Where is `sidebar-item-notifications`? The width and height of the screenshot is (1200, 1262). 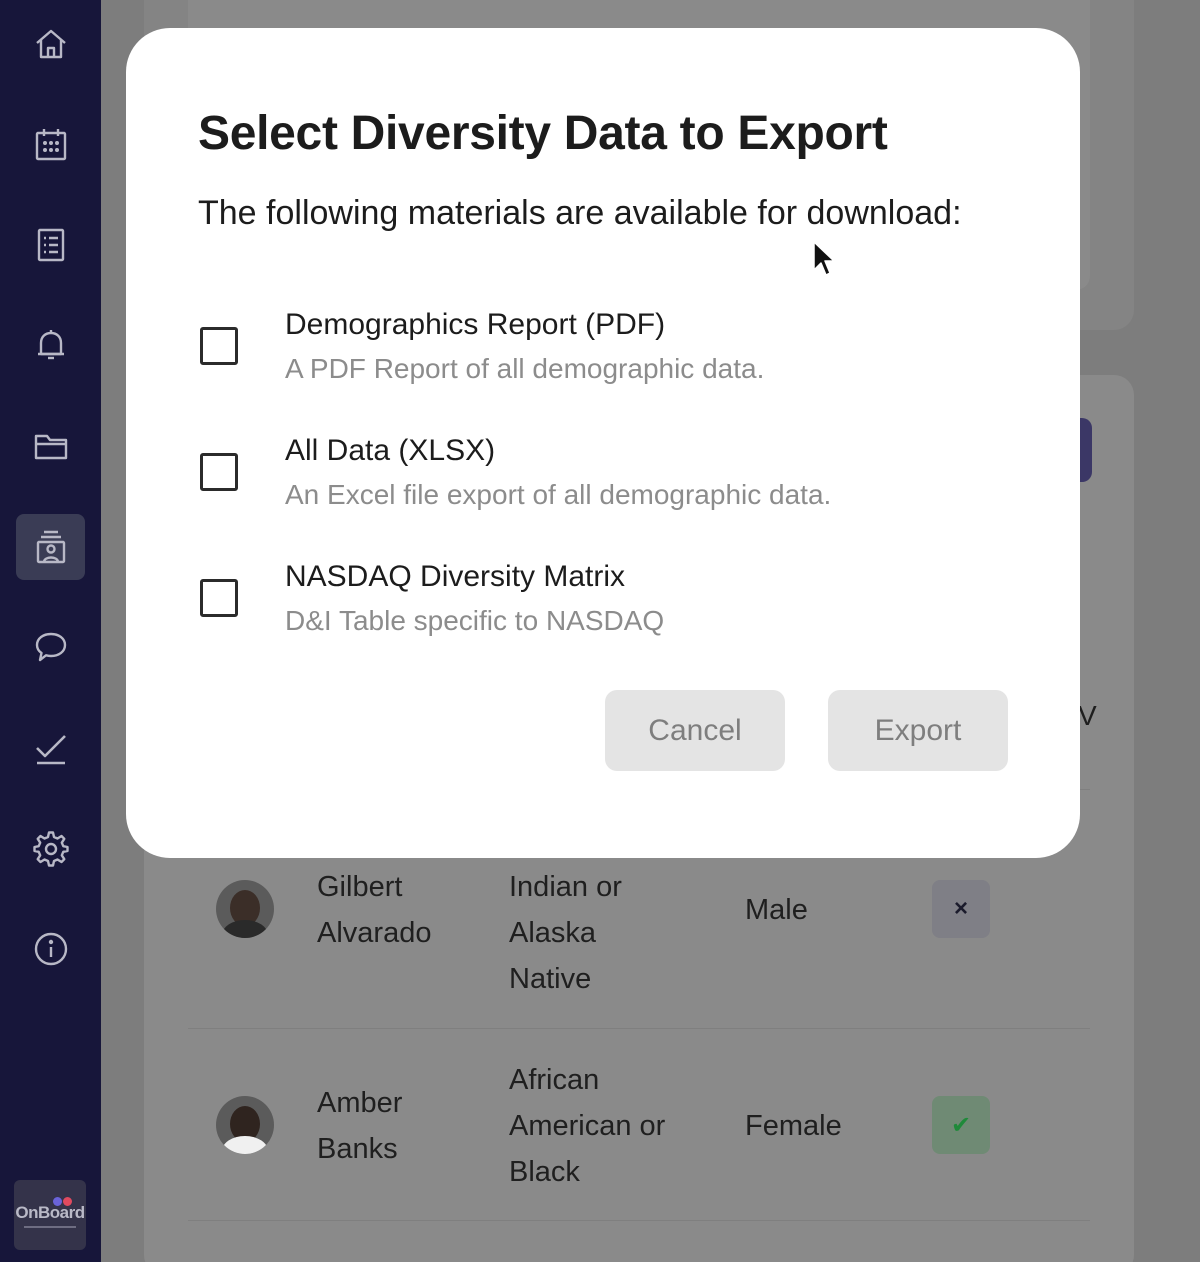 sidebar-item-notifications is located at coordinates (50, 345).